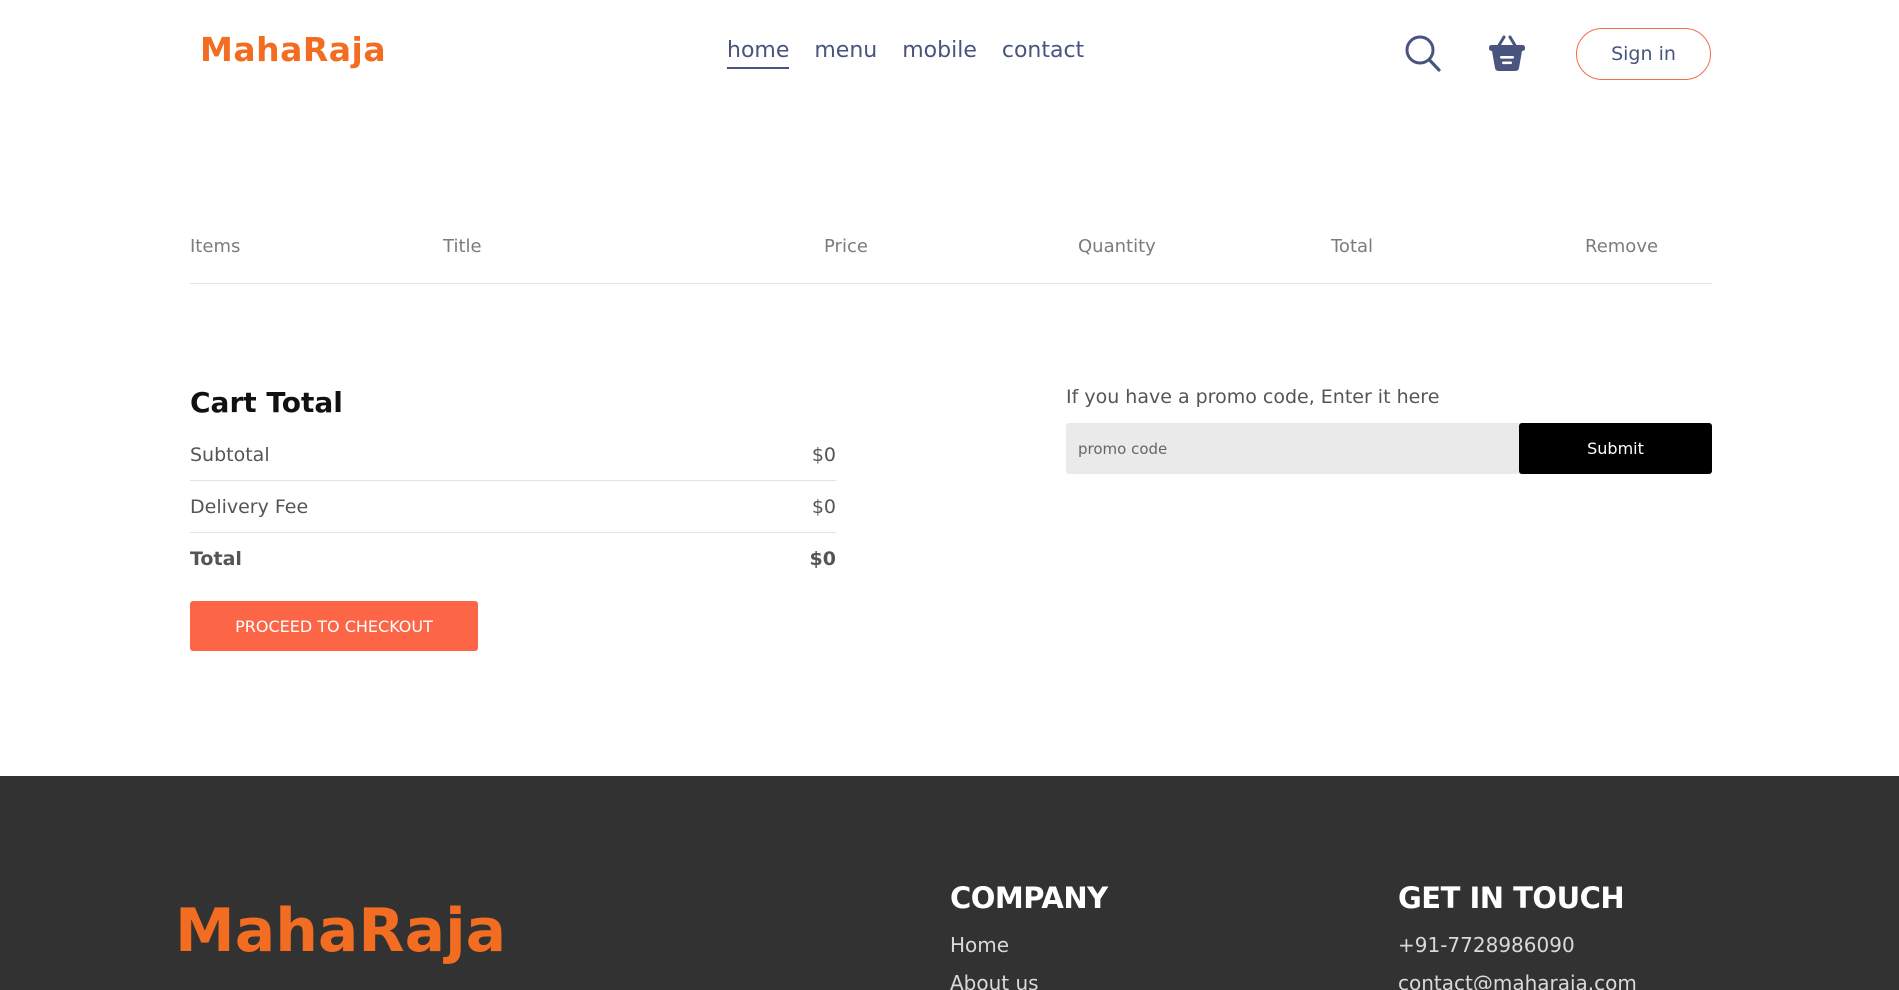 The image size is (1899, 990). Describe the element at coordinates (822, 558) in the screenshot. I see `total-value: $0` at that location.